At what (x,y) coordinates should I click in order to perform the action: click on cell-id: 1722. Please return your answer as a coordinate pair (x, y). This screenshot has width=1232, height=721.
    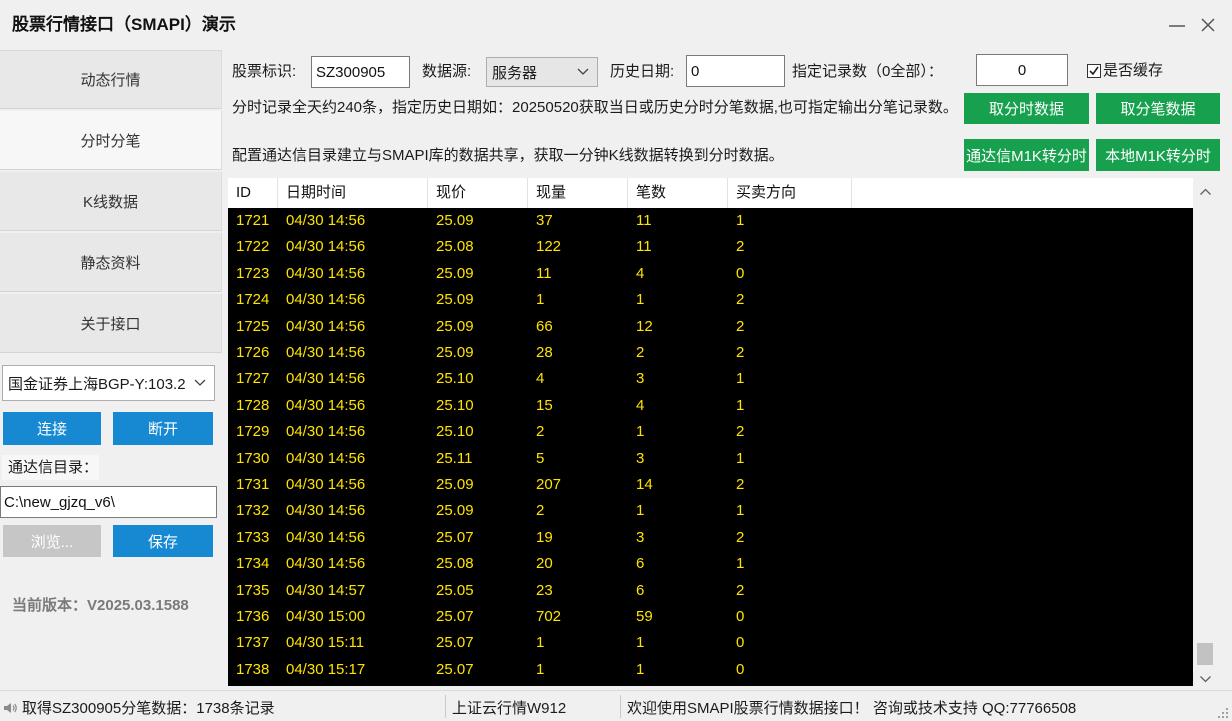
    Looking at the image, I should click on (253, 247).